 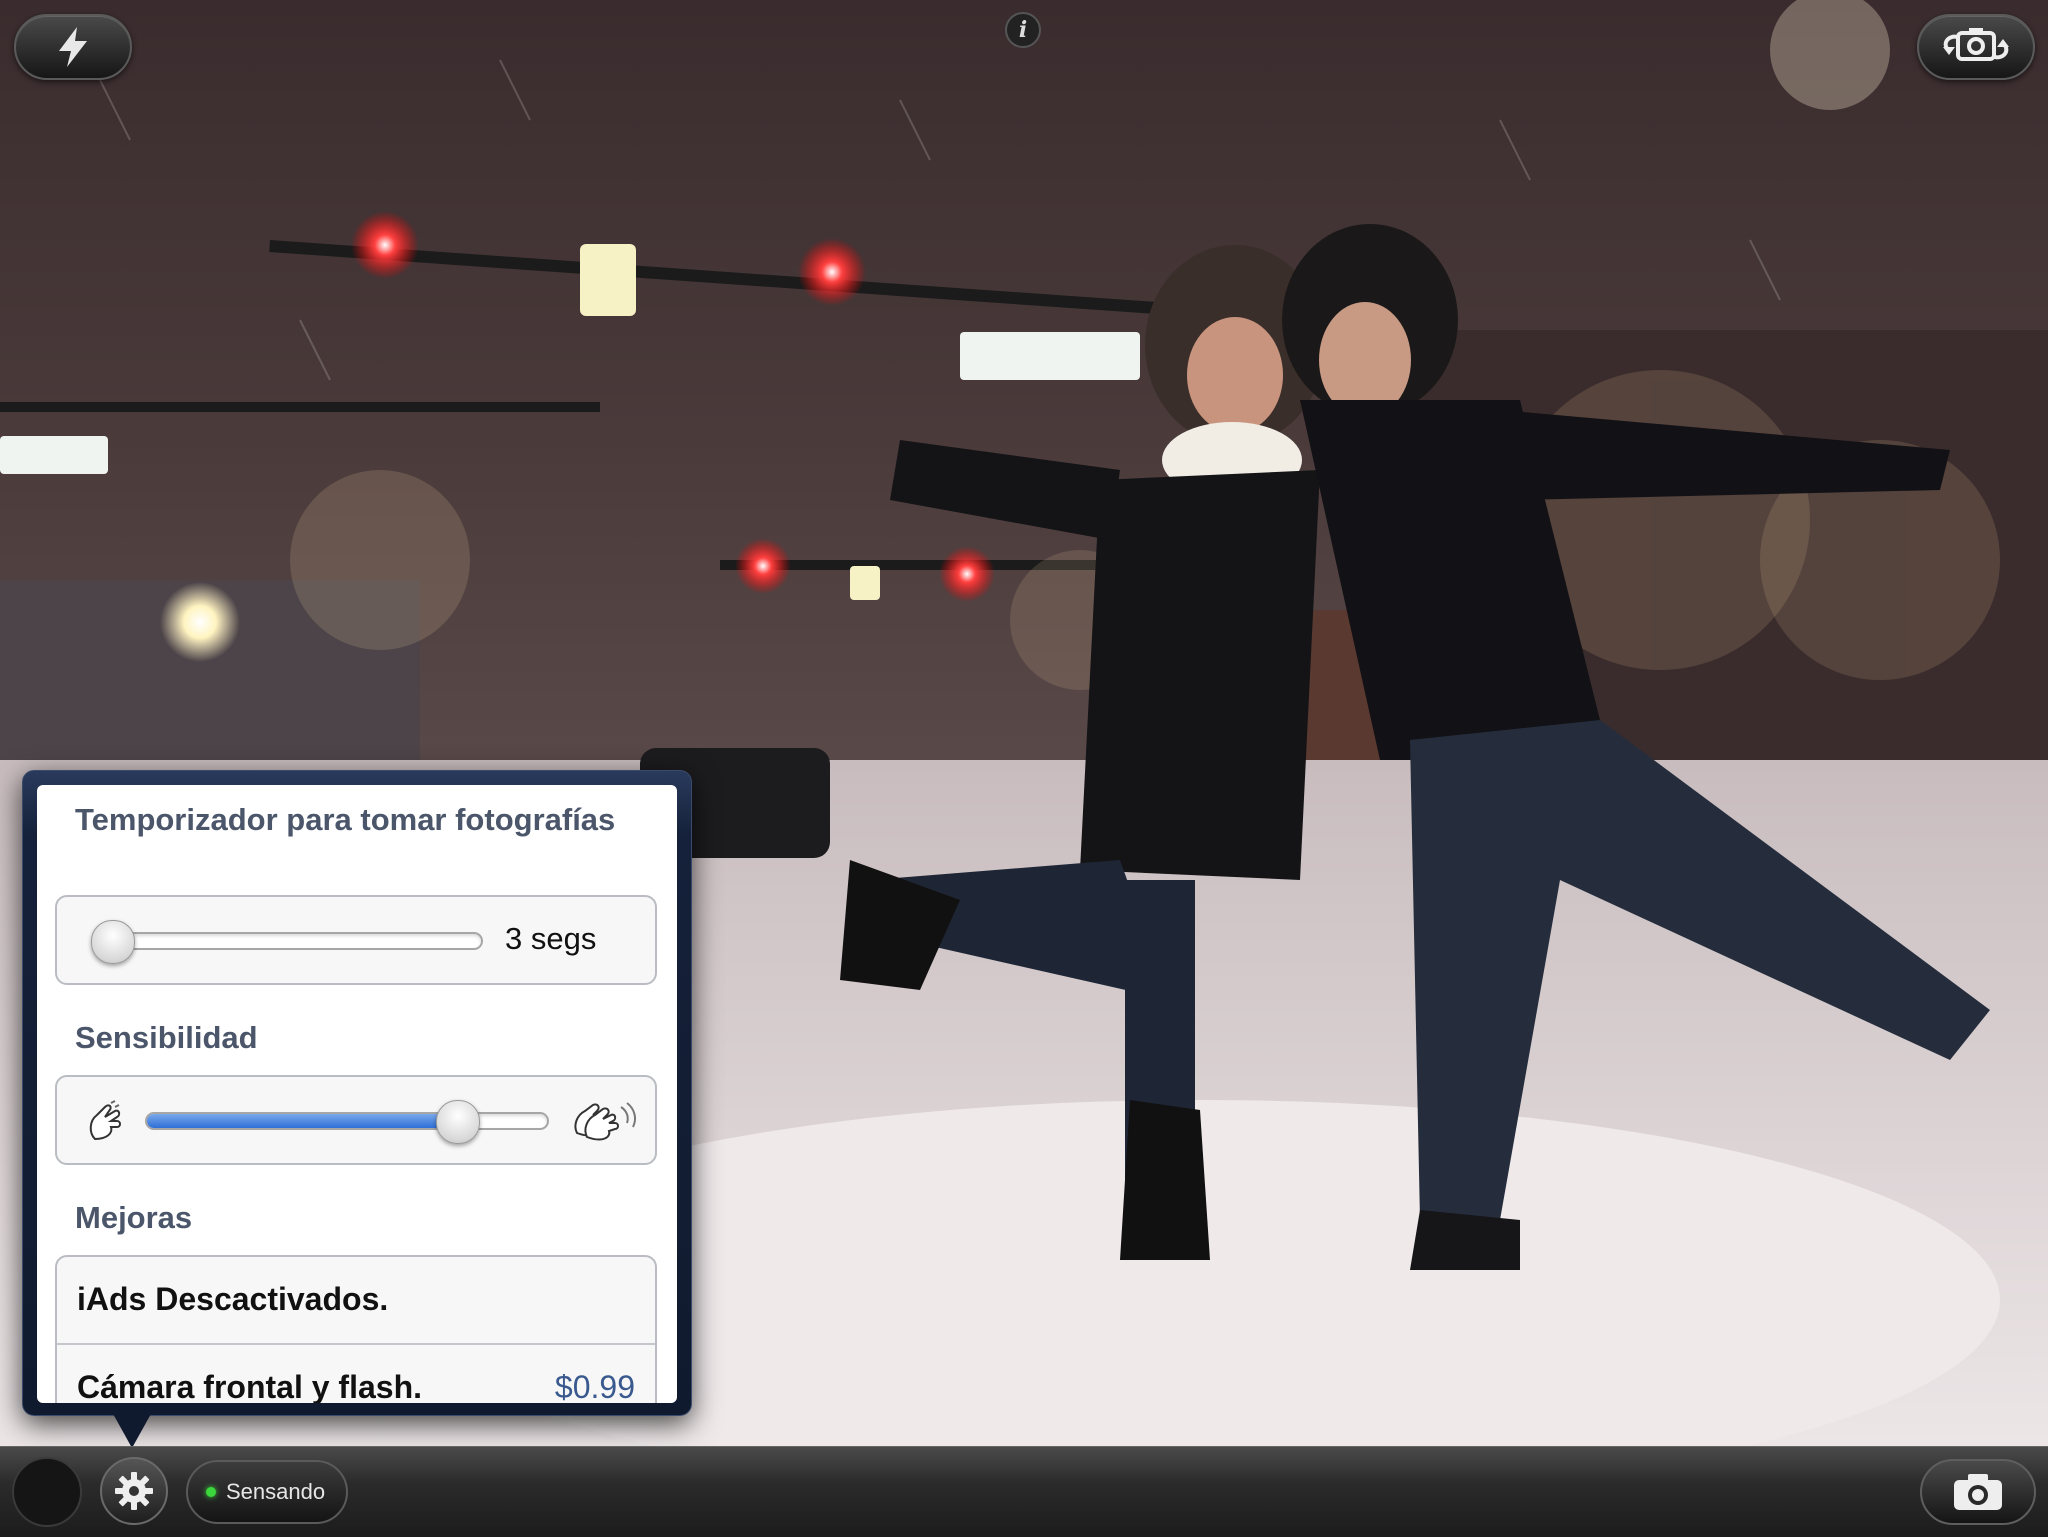 I want to click on sensing-status: Sensando, so click(x=267, y=1492).